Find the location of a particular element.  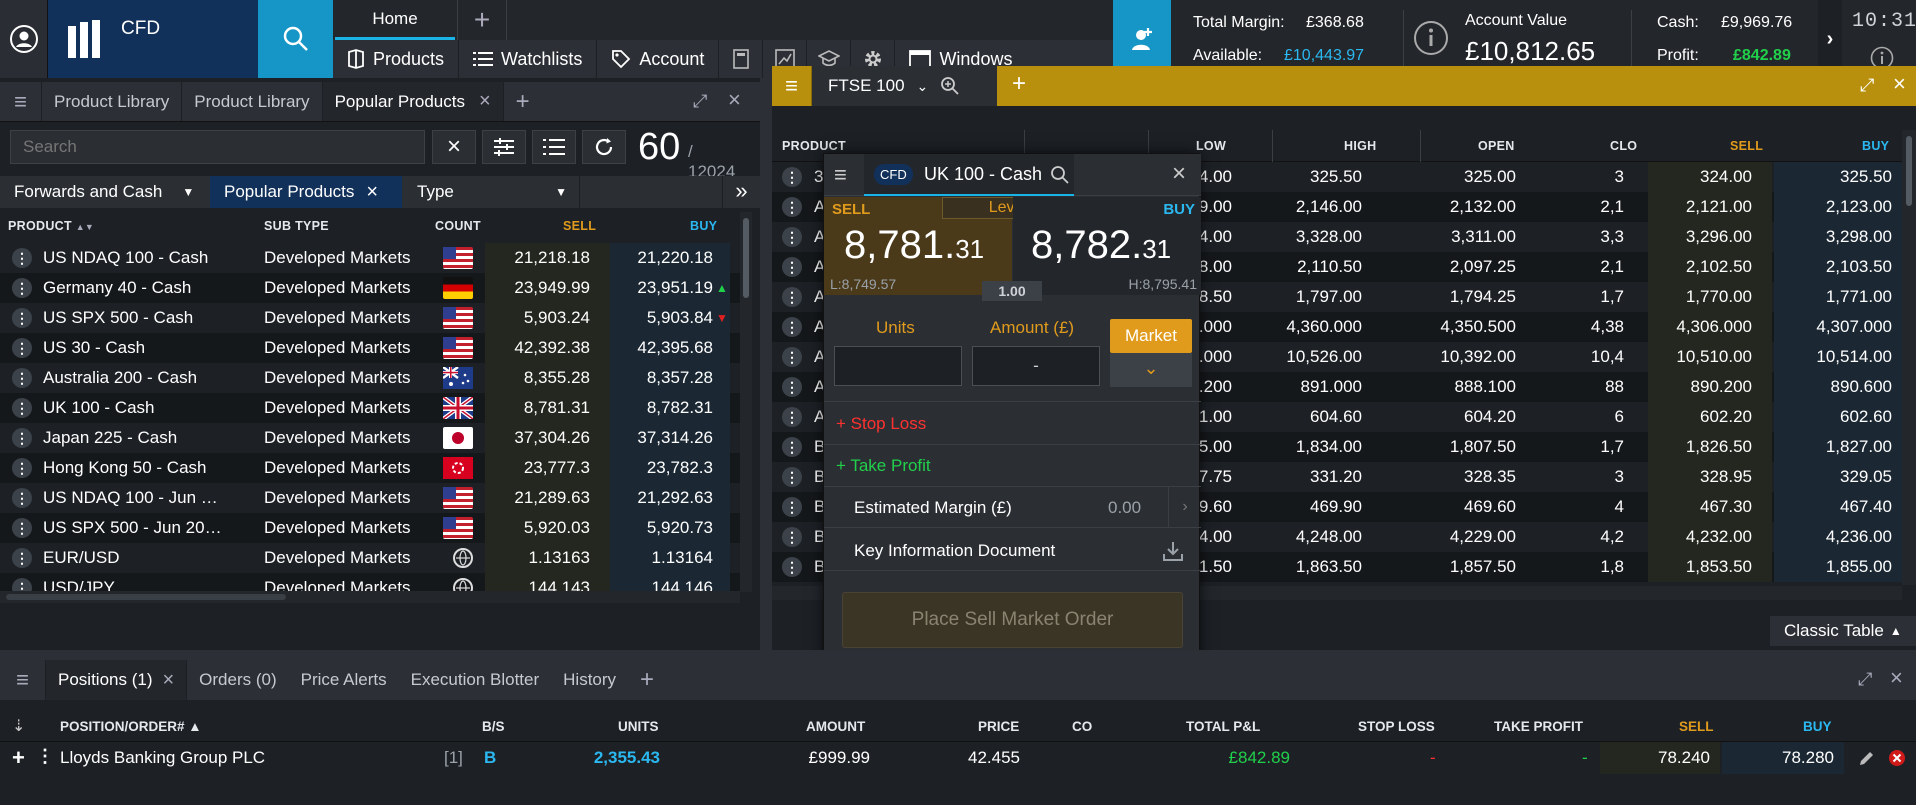

col-subtype: SUB TYPE is located at coordinates (296, 226).